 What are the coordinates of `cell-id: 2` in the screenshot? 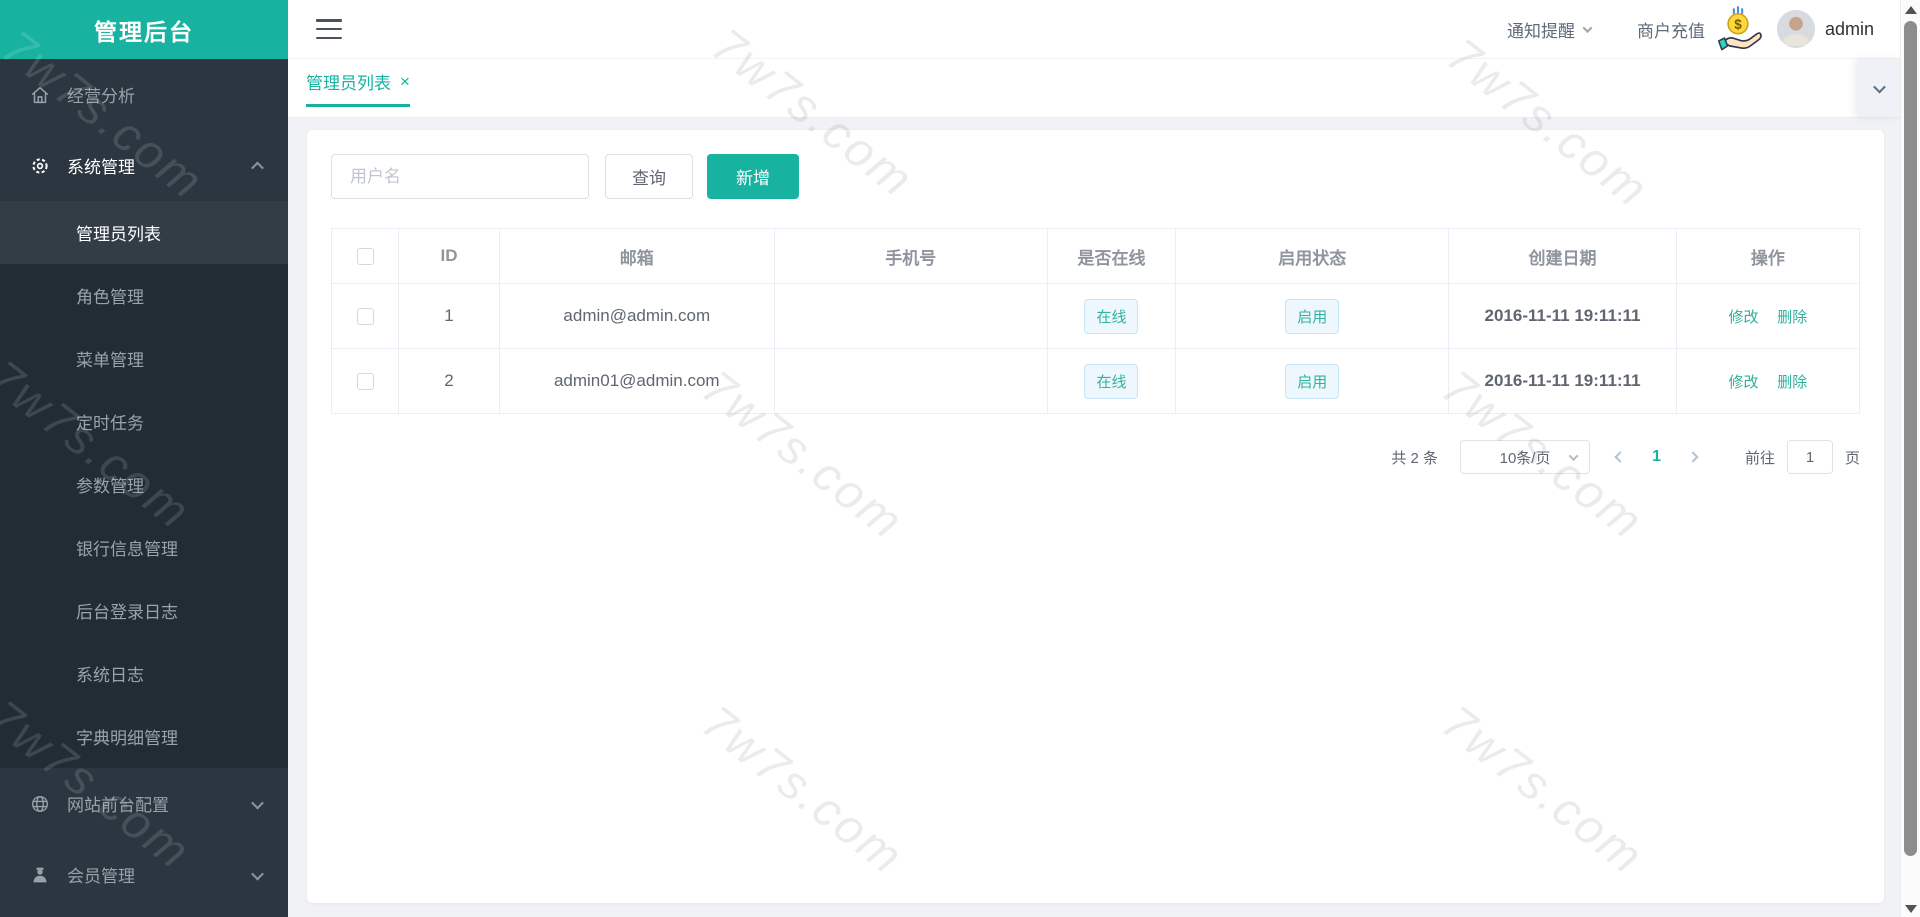 It's located at (449, 381).